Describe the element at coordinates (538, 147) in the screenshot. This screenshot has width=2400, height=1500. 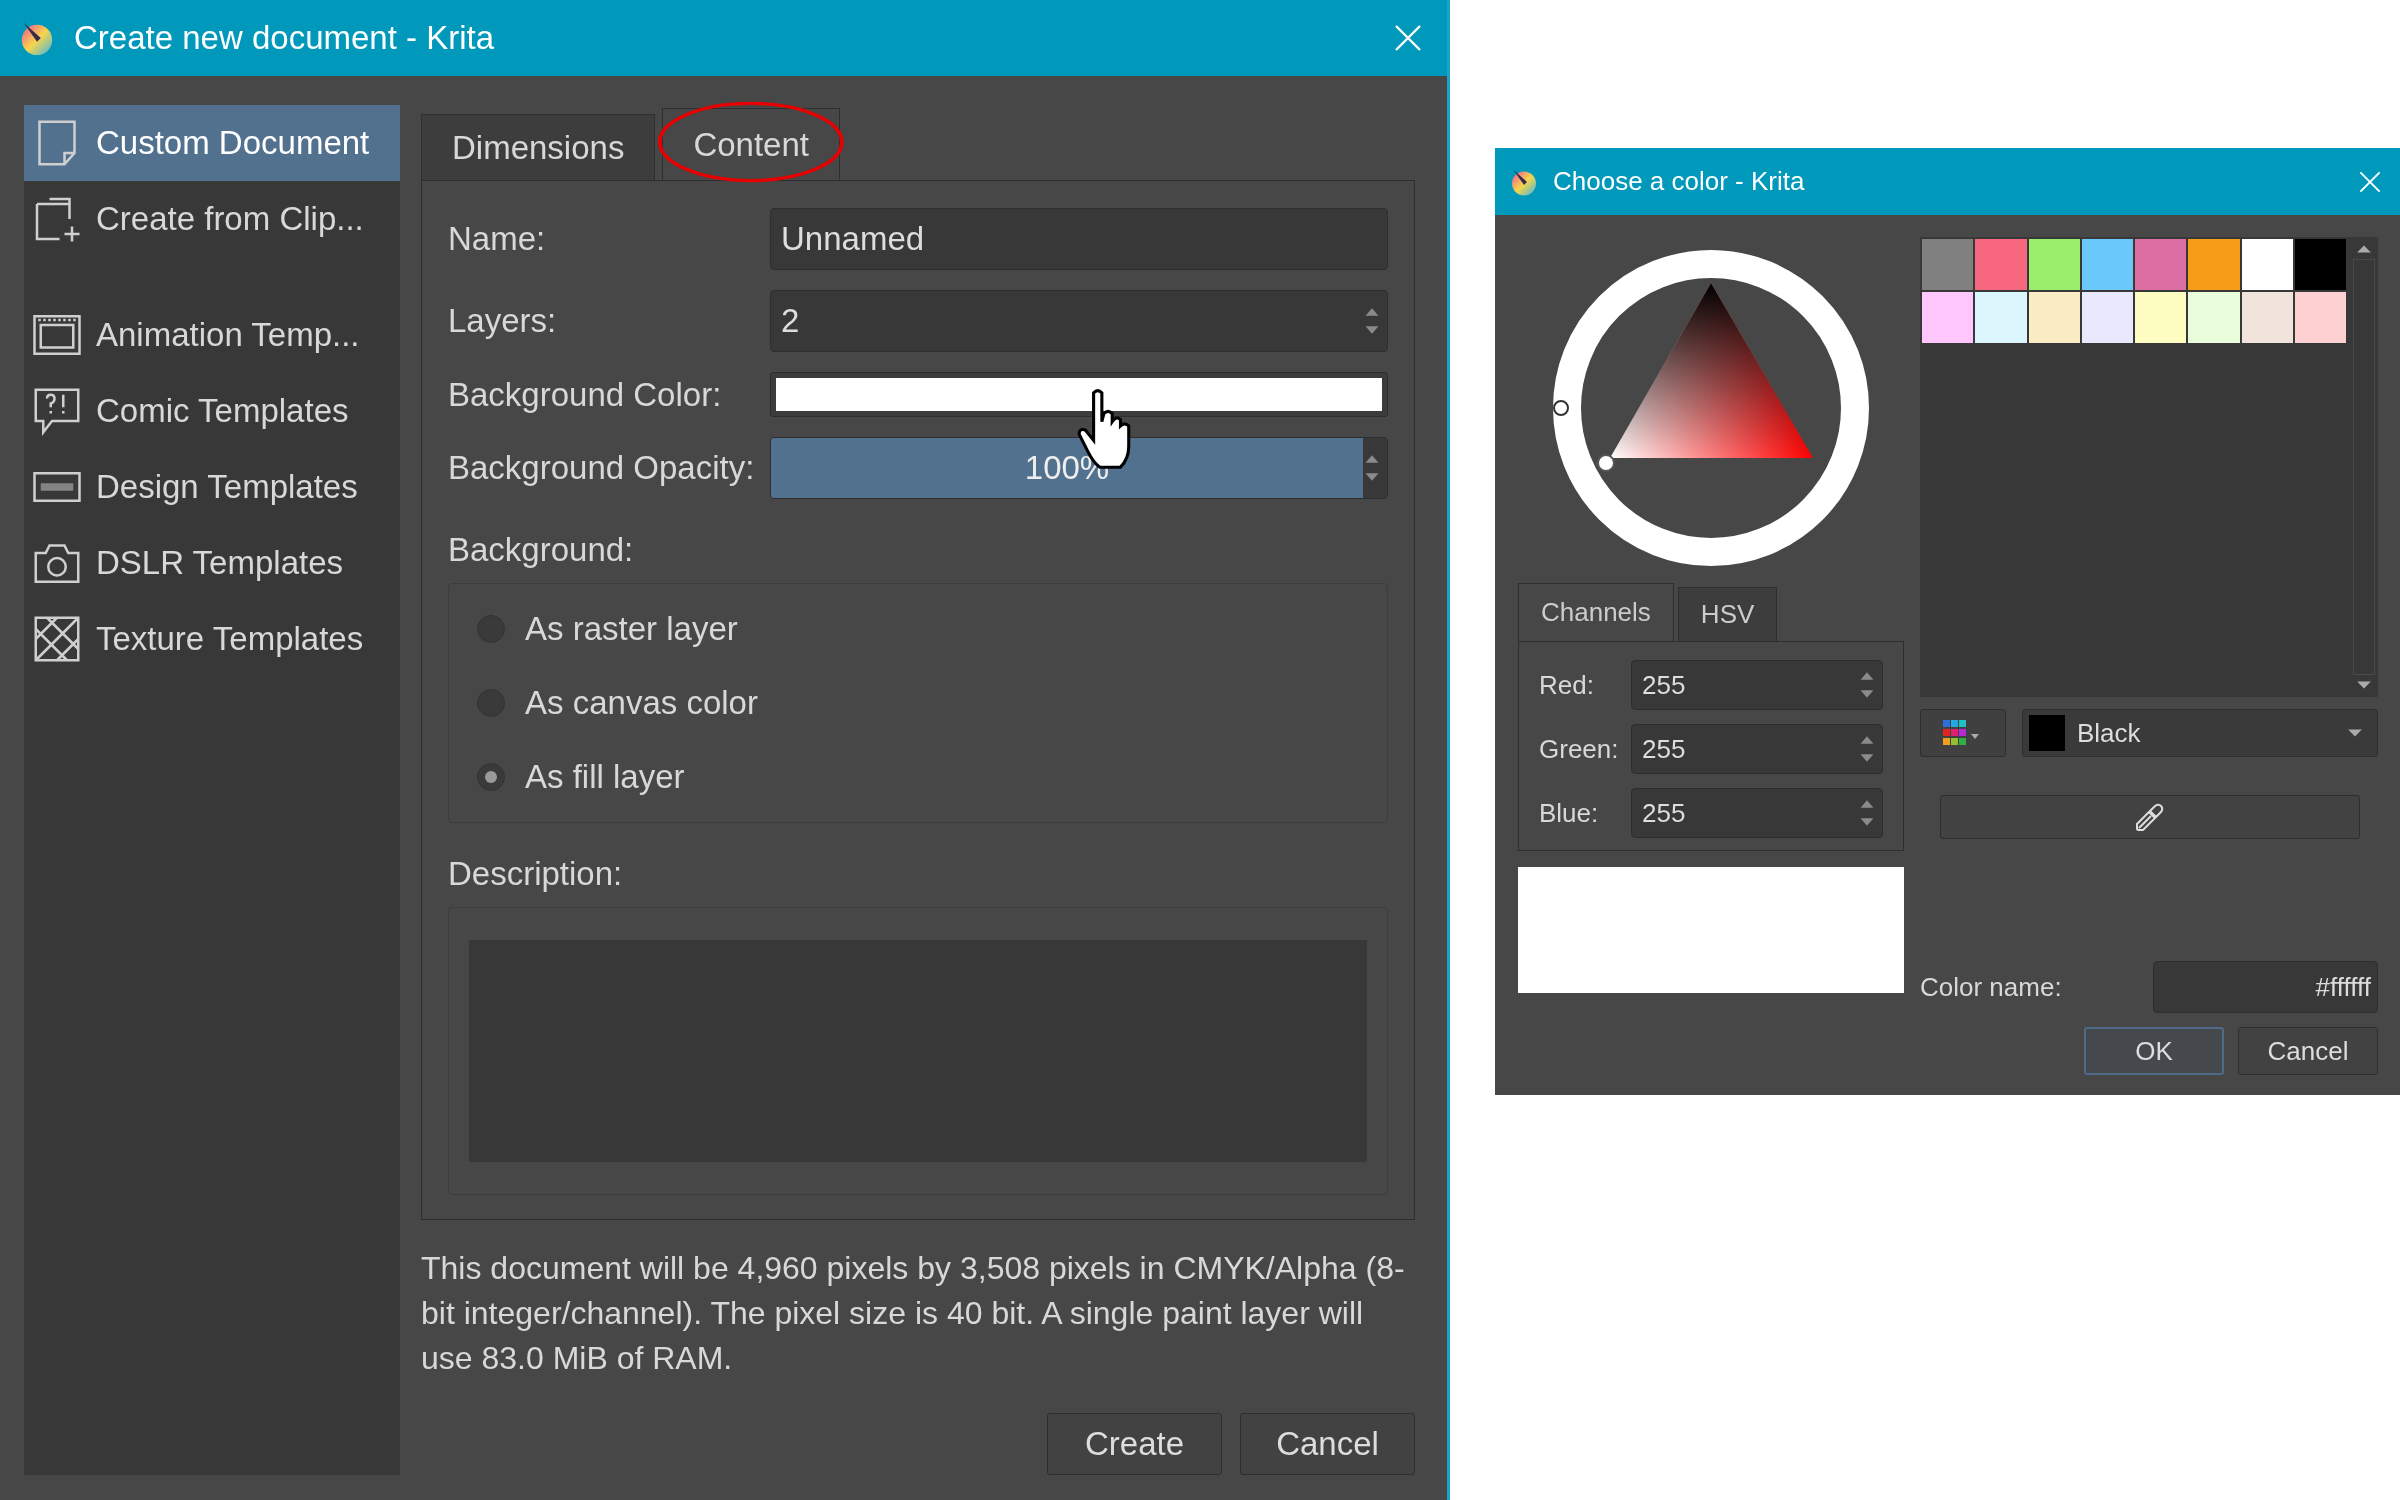
I see `tab: Dimensions` at that location.